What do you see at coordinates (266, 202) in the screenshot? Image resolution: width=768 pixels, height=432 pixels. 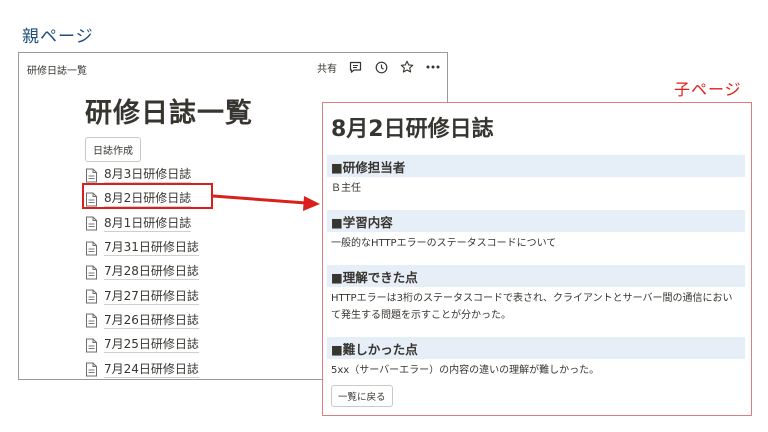 I see `arrow-icon` at bounding box center [266, 202].